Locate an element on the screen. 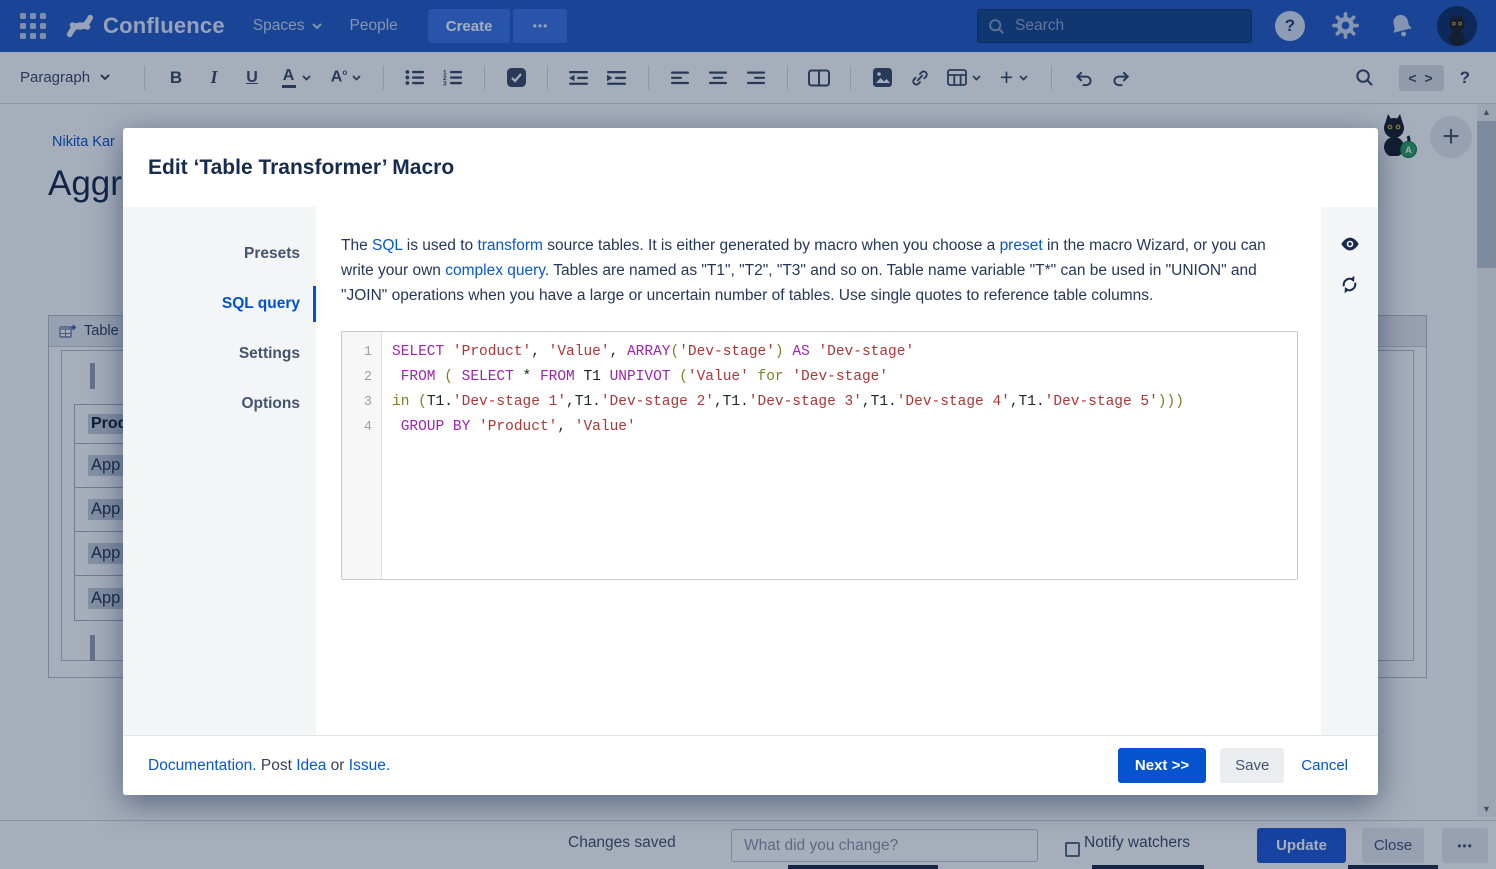 The width and height of the screenshot is (1496, 869). dialog-tabs: Presets SQL query Settings Options is located at coordinates (219, 471).